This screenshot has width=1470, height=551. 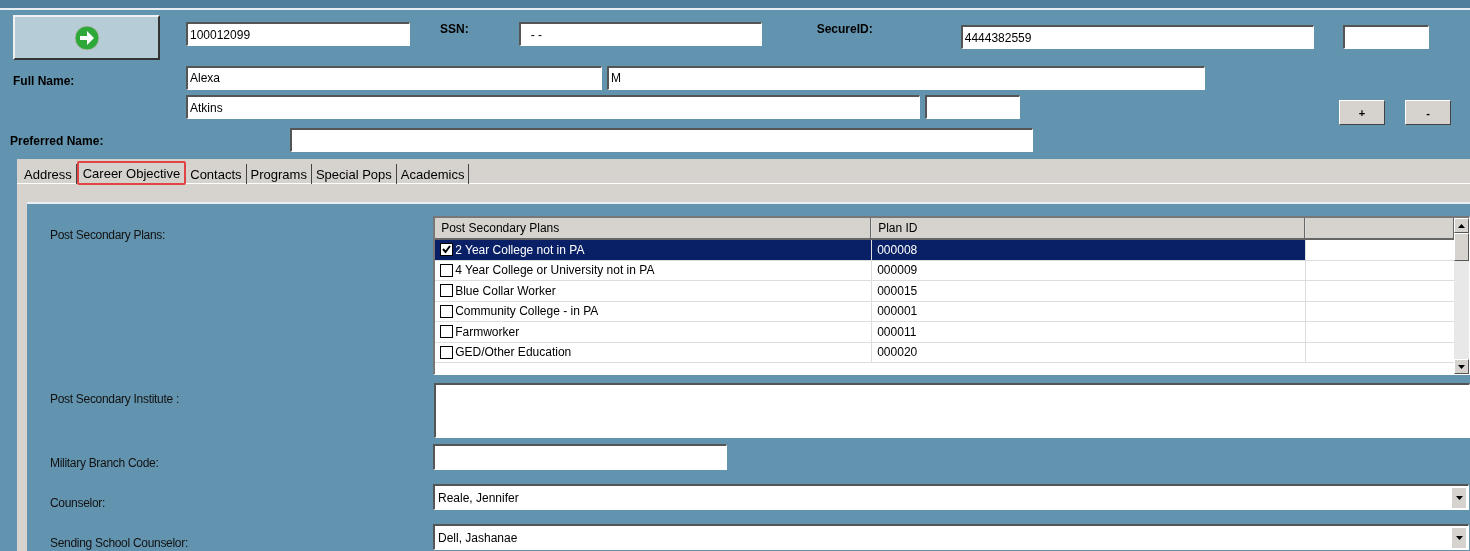 What do you see at coordinates (945, 250) in the screenshot?
I see `table-row: 2 Year College not in PA 000008` at bounding box center [945, 250].